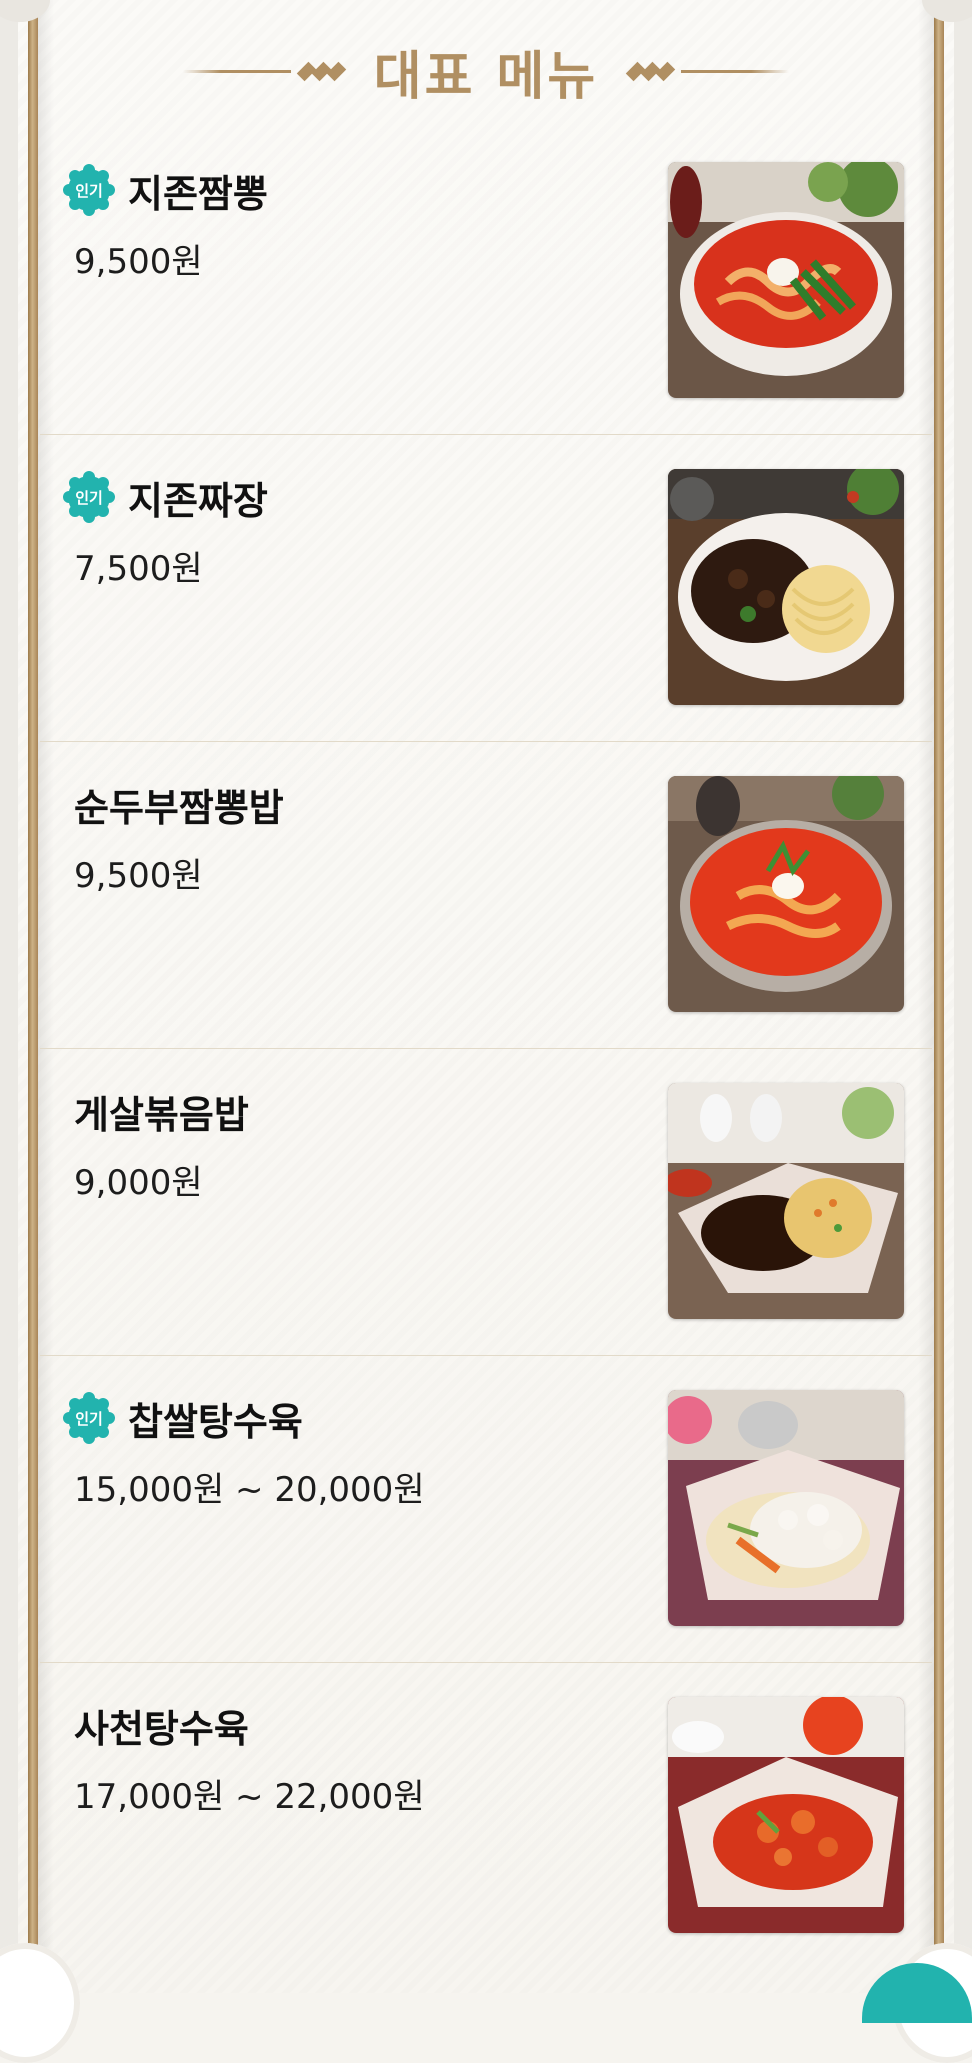 This screenshot has width=972, height=2063. Describe the element at coordinates (362, 1144) in the screenshot. I see `menu-item-text: 게살볶음밥 9,000원` at that location.